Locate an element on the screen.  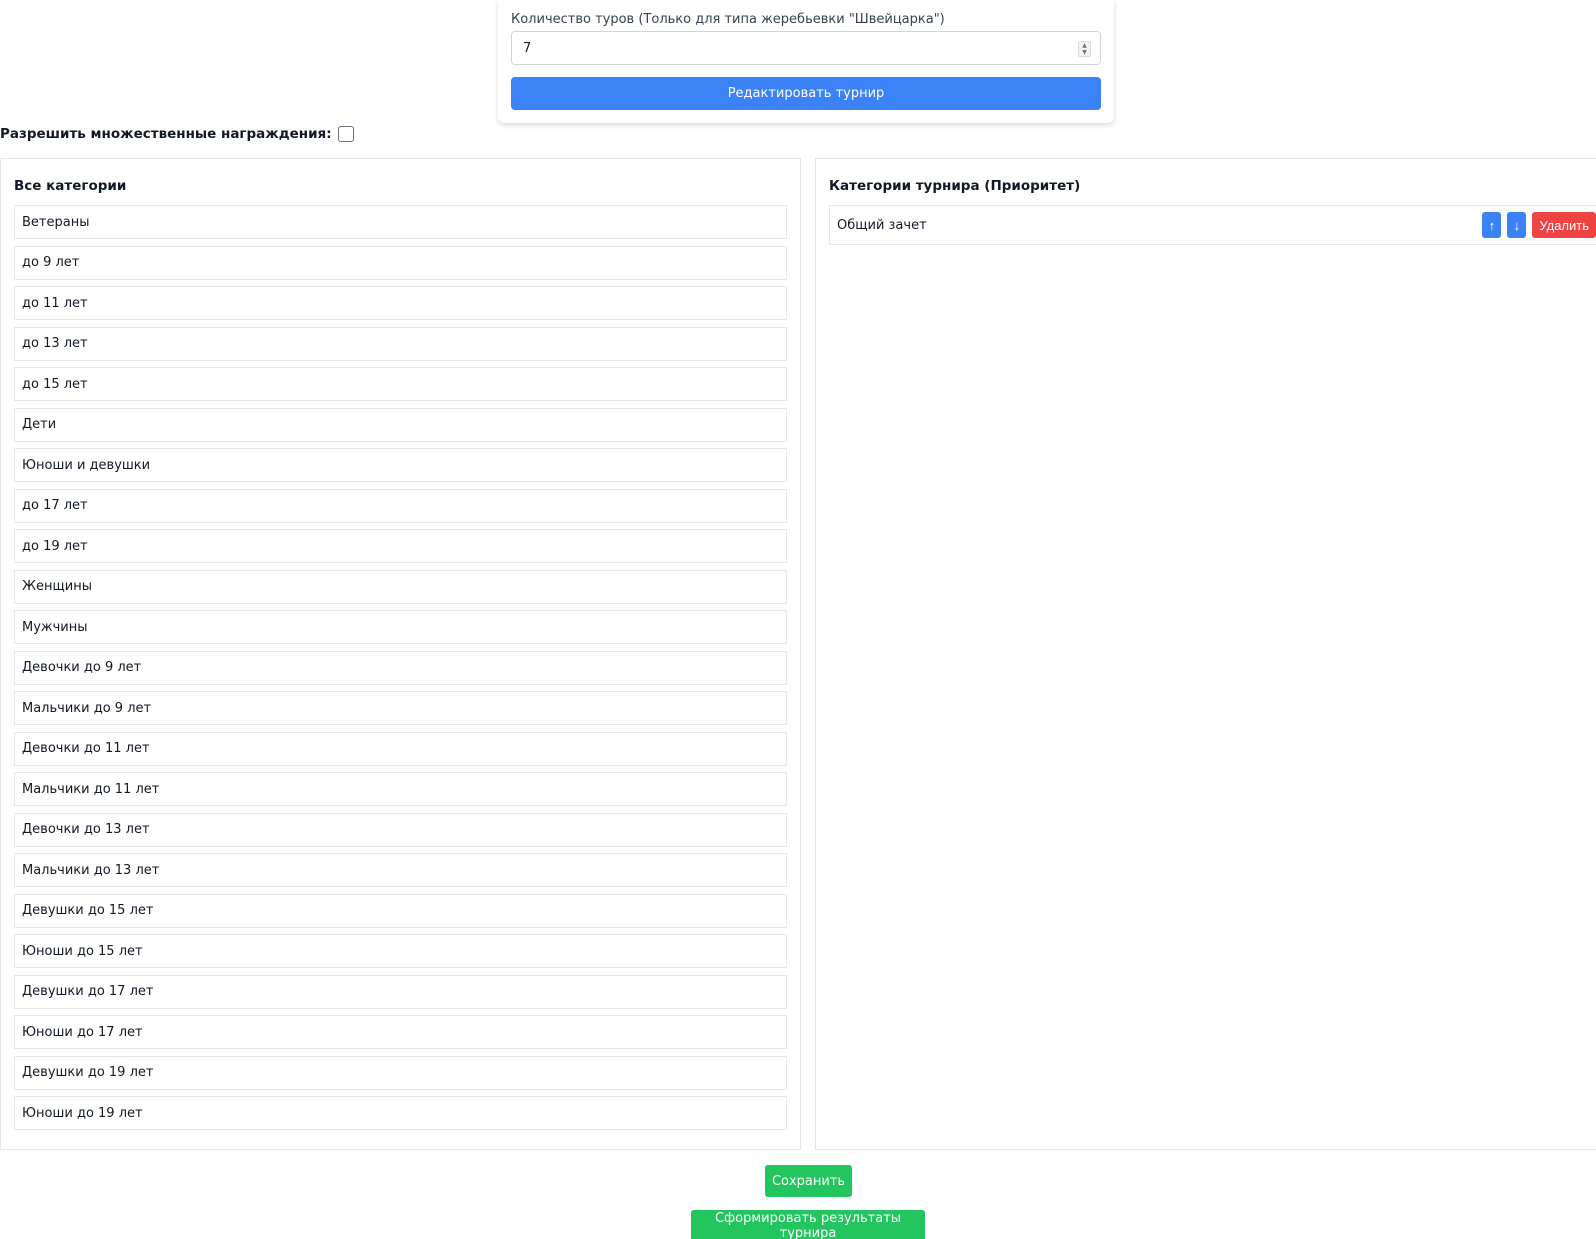
multi-award-row: Разрешить множественные награждения: is located at coordinates (177, 134).